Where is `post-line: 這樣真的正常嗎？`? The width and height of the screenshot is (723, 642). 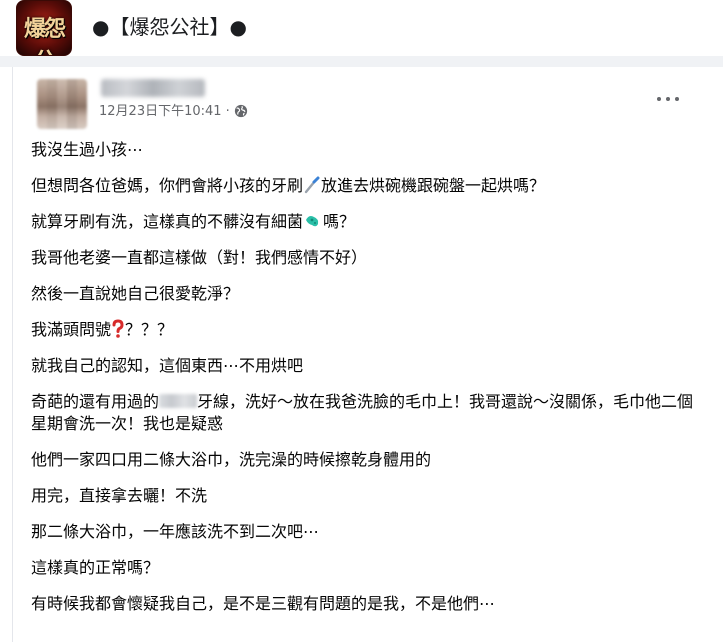
post-line: 這樣真的正常嗎？ is located at coordinates (95, 567).